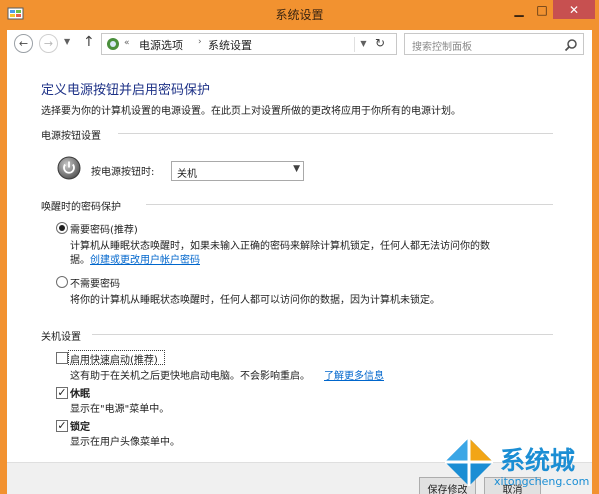 This screenshot has width=599, height=494. Describe the element at coordinates (23, 43) in the screenshot. I see `back-button: ←` at that location.